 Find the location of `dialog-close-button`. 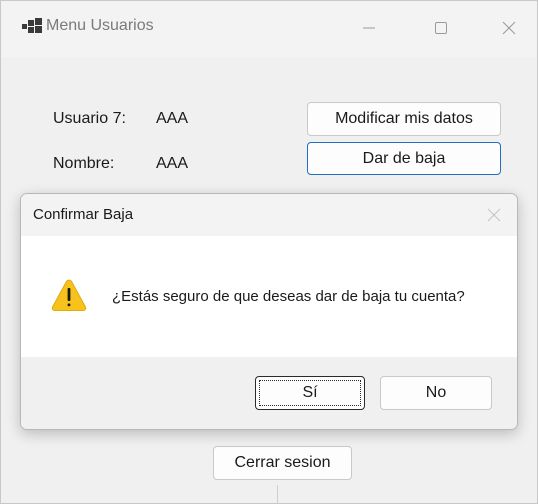

dialog-close-button is located at coordinates (494, 215).